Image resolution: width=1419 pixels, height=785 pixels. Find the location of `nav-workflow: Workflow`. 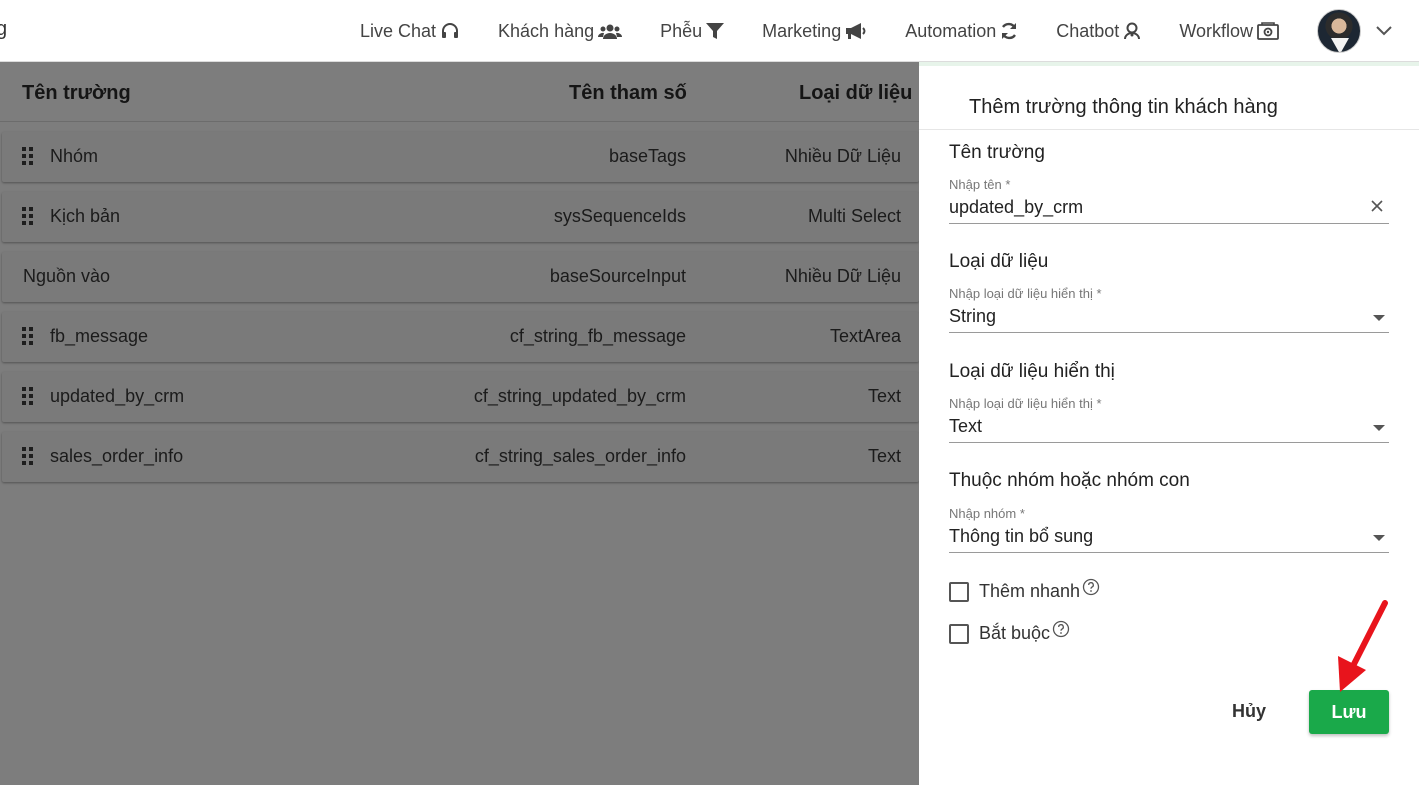

nav-workflow: Workflow is located at coordinates (1229, 31).